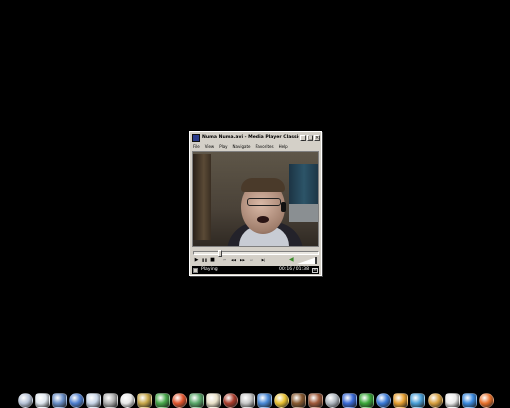 This screenshot has height=408, width=510. What do you see at coordinates (316, 260) in the screenshot?
I see `volume-thumb` at bounding box center [316, 260].